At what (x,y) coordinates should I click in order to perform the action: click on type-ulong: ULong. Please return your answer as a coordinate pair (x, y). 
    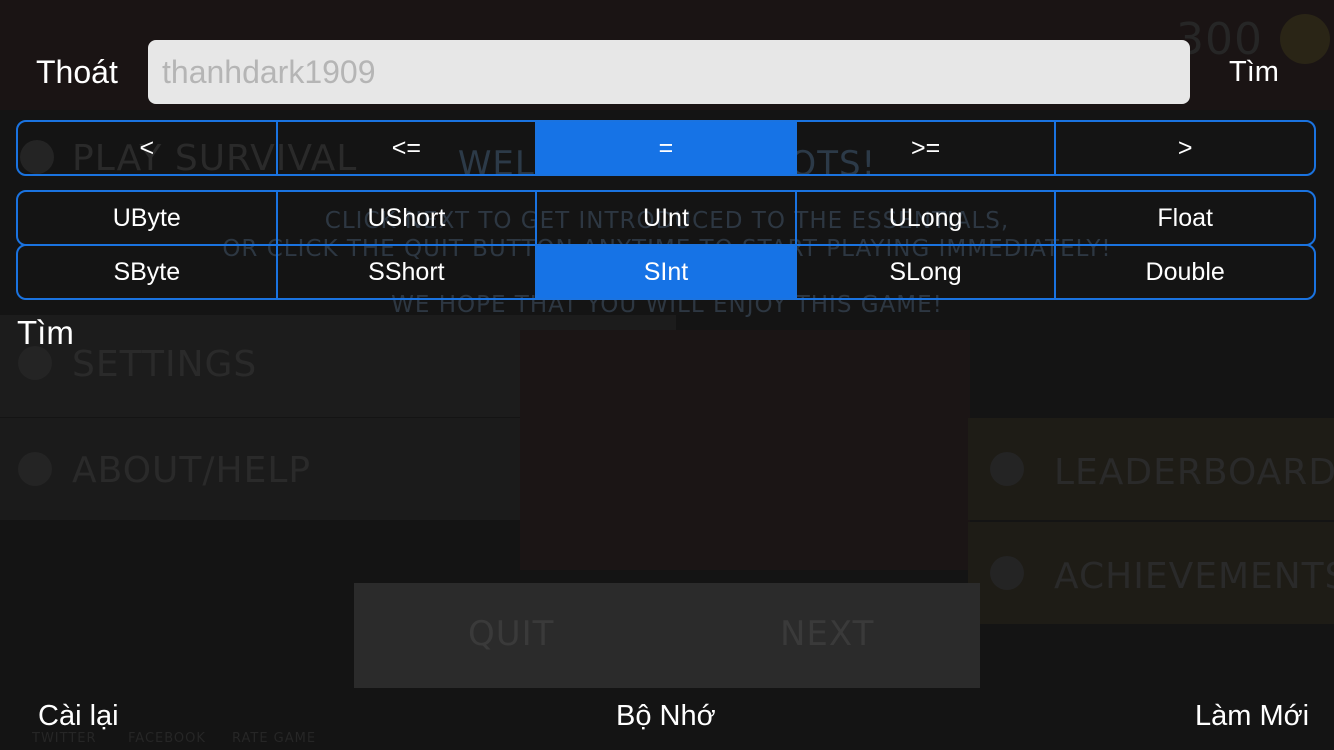
    Looking at the image, I should click on (927, 218).